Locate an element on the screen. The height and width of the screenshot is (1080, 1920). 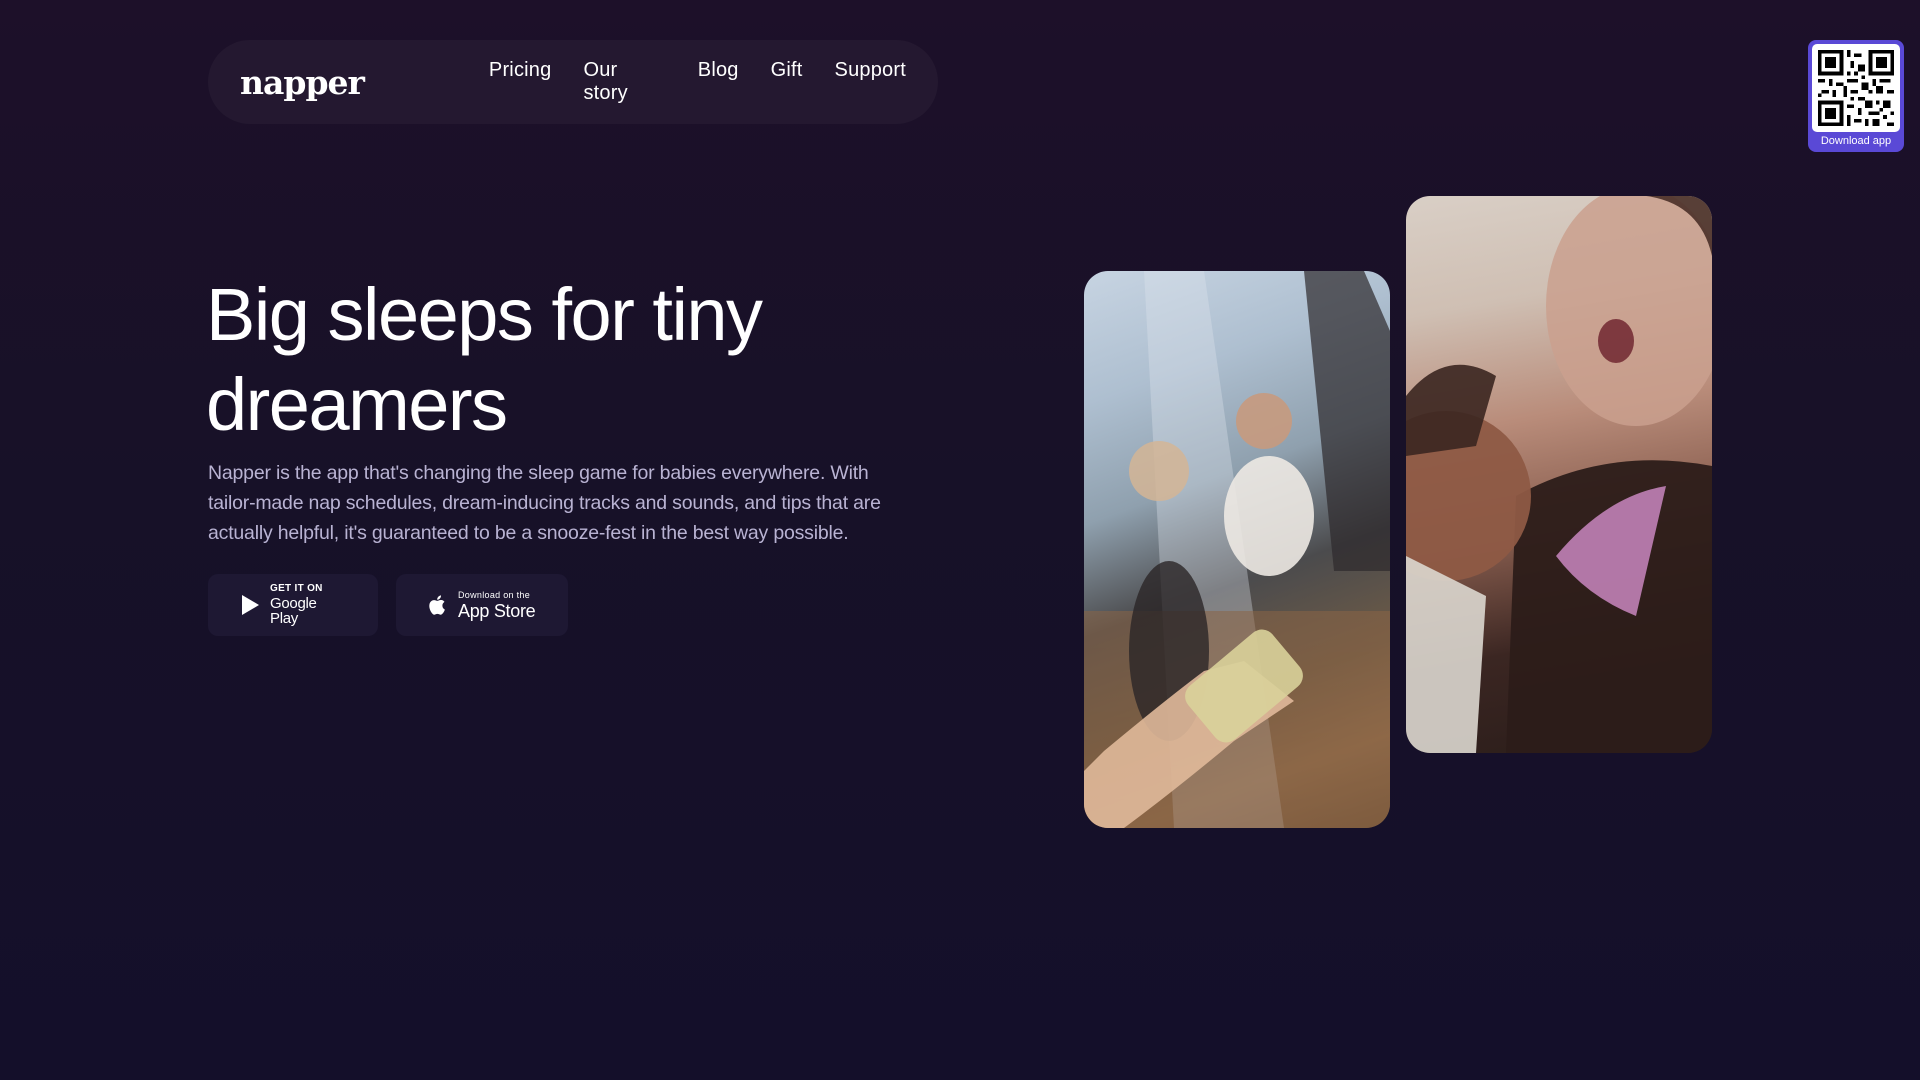
napper-logo: napper is located at coordinates (302, 82).